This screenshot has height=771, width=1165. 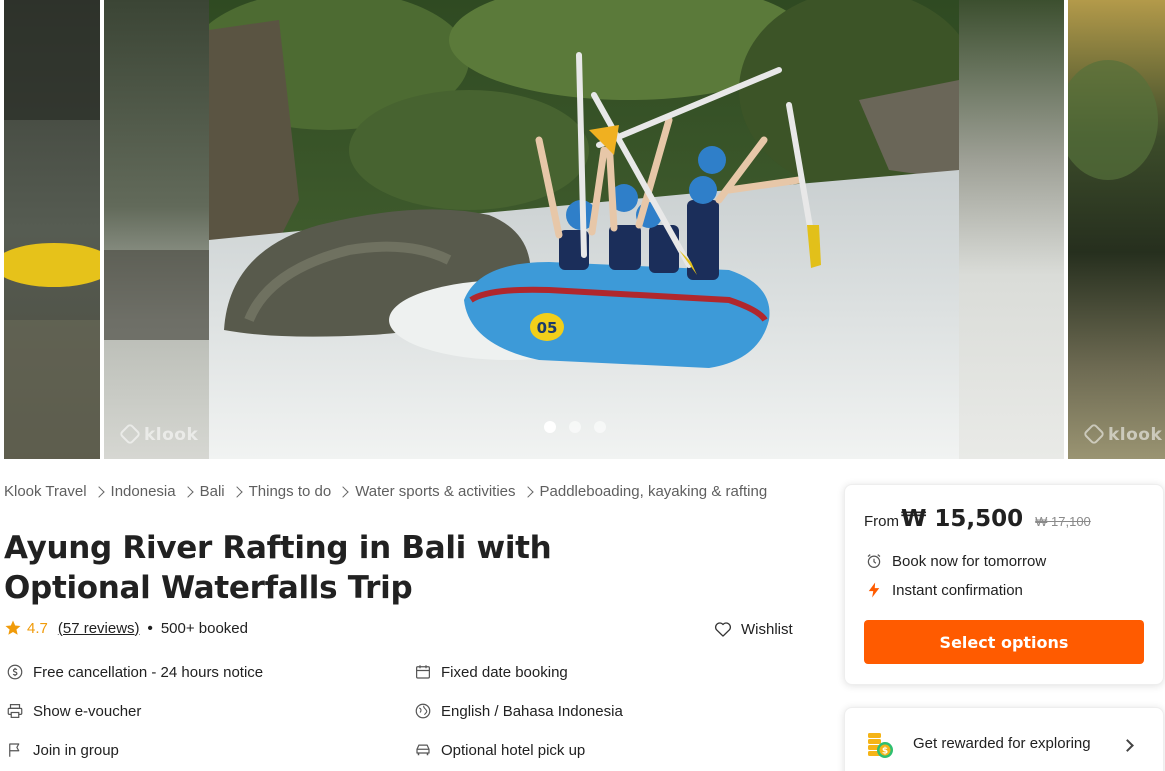 I want to click on gallery-pagination, so click(x=575, y=427).